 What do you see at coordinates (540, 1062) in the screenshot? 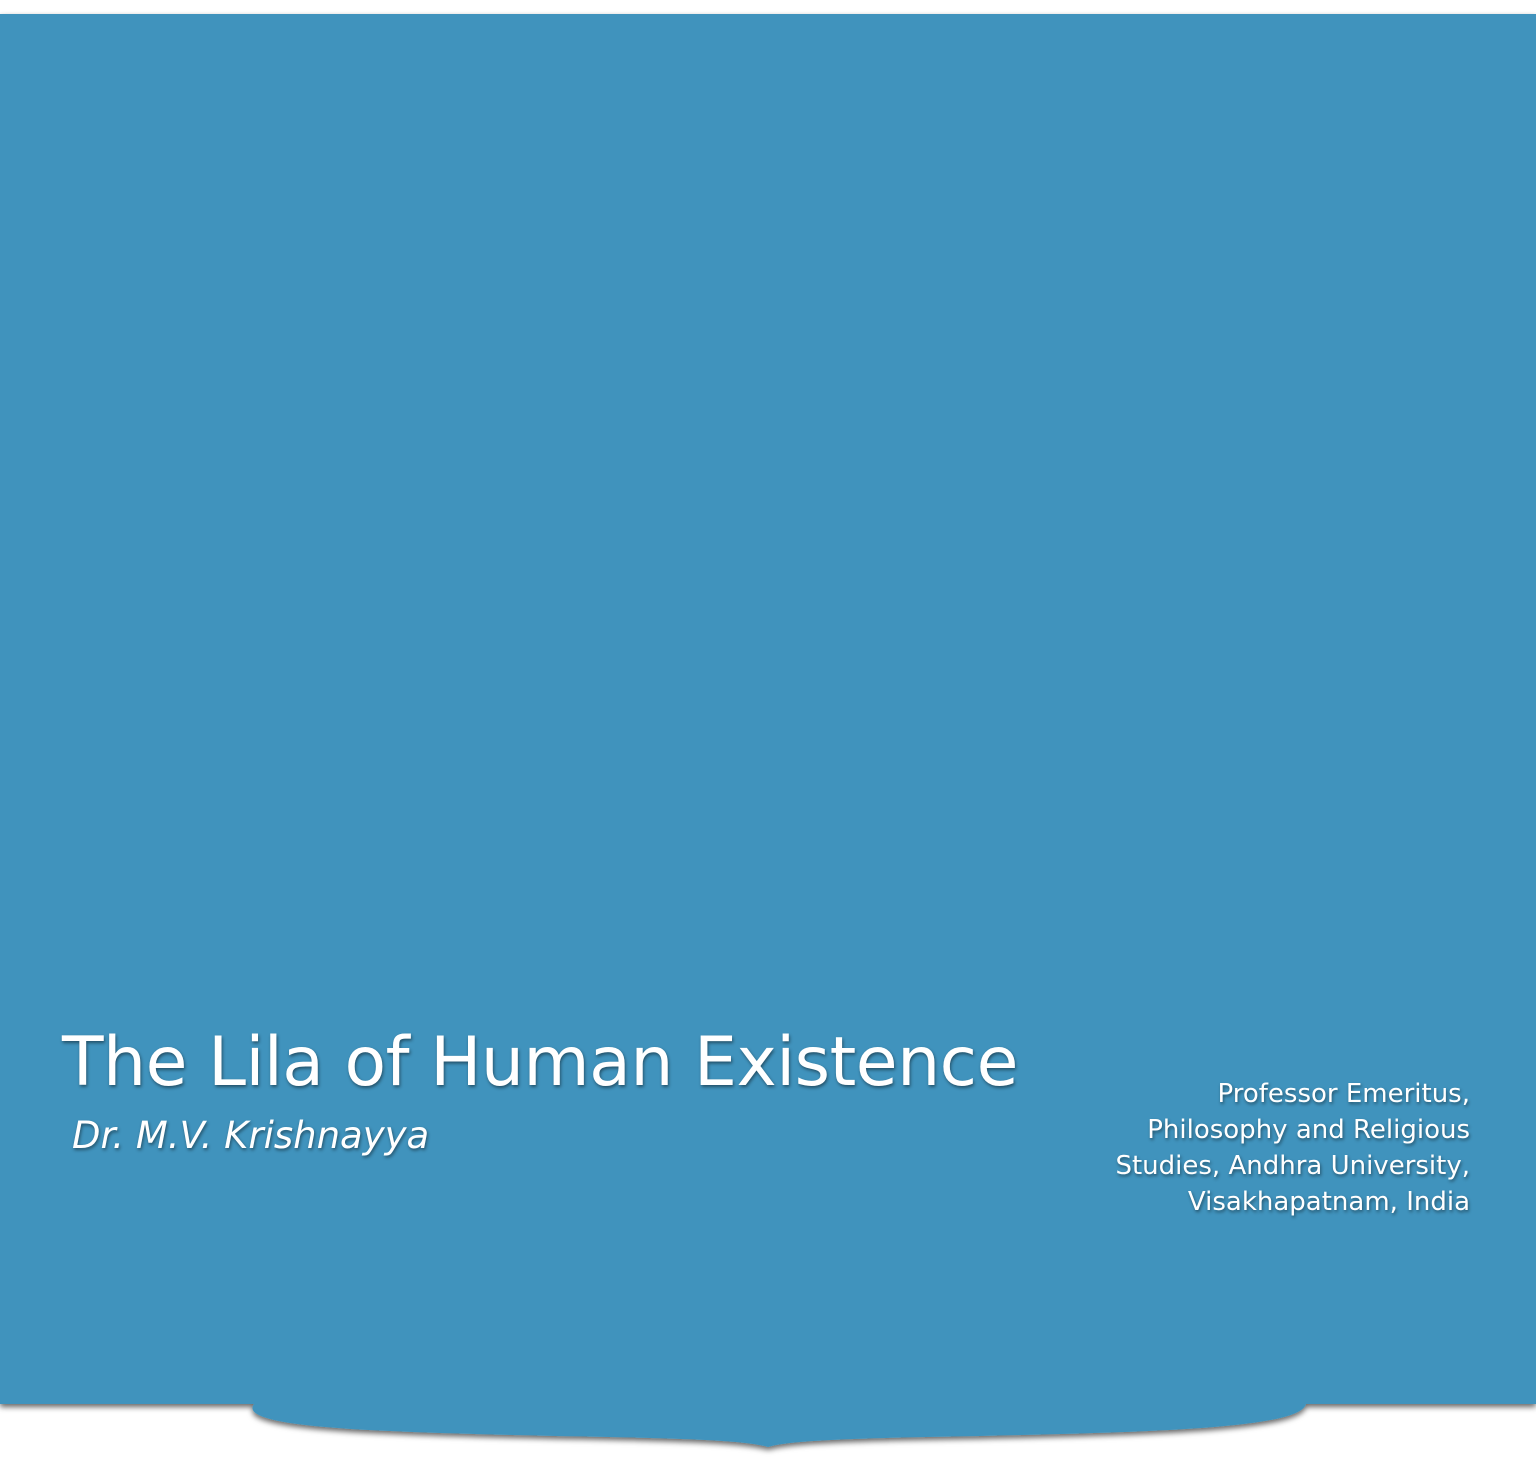
I see `page-title: The Lila of Human Existence` at bounding box center [540, 1062].